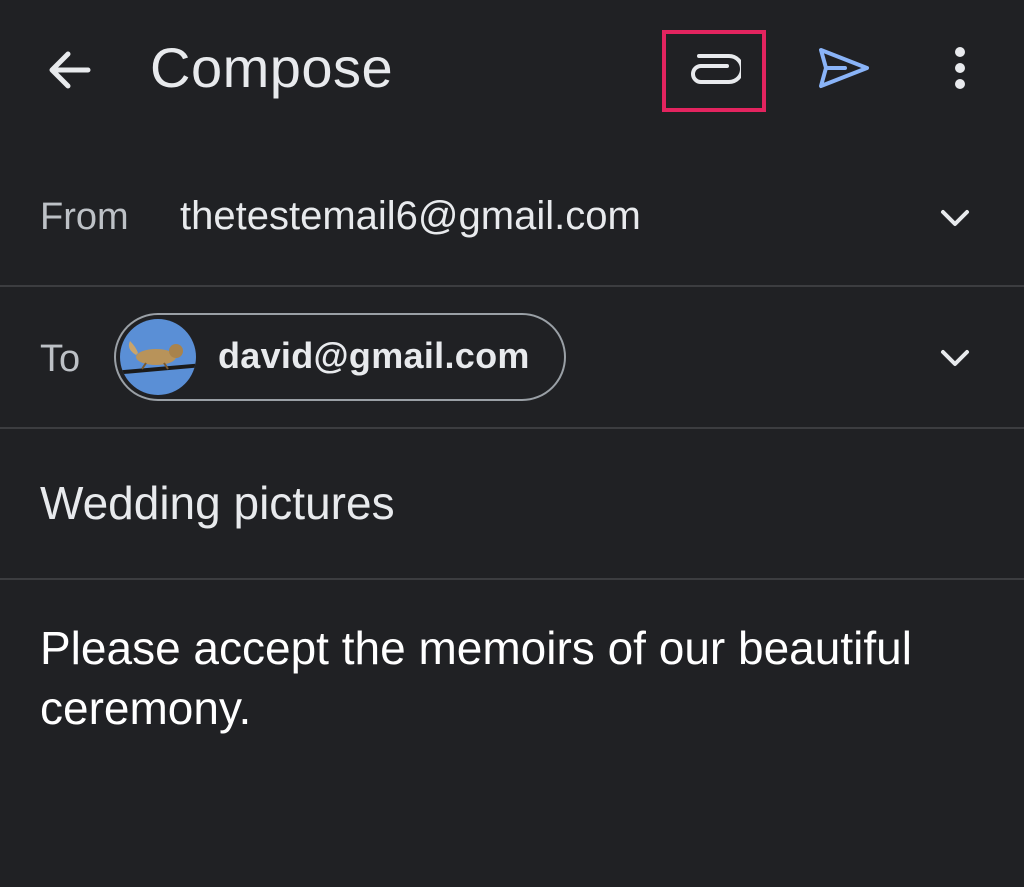 This screenshot has height=887, width=1024. I want to click on page-title: Compose, so click(272, 67).